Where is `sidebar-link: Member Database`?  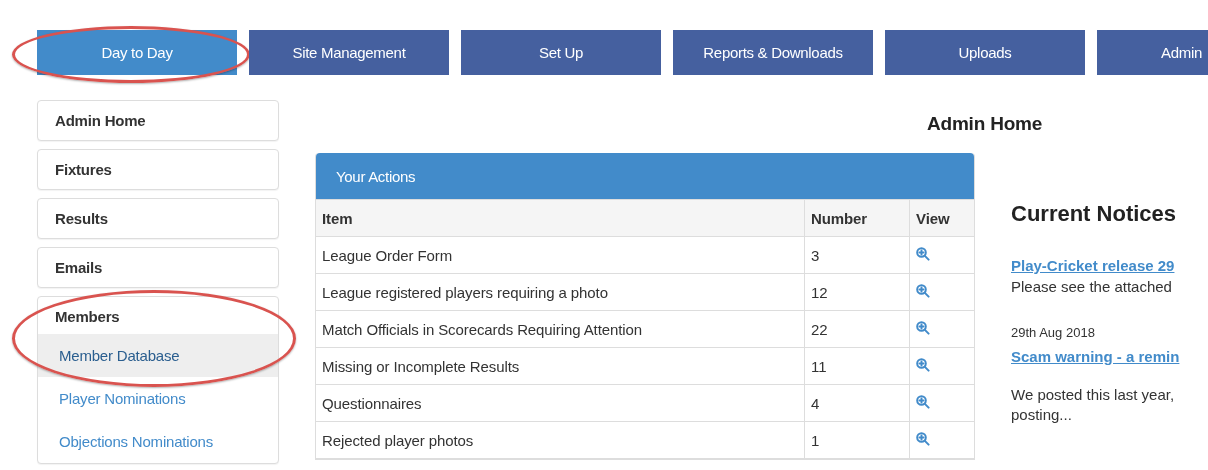 sidebar-link: Member Database is located at coordinates (158, 355).